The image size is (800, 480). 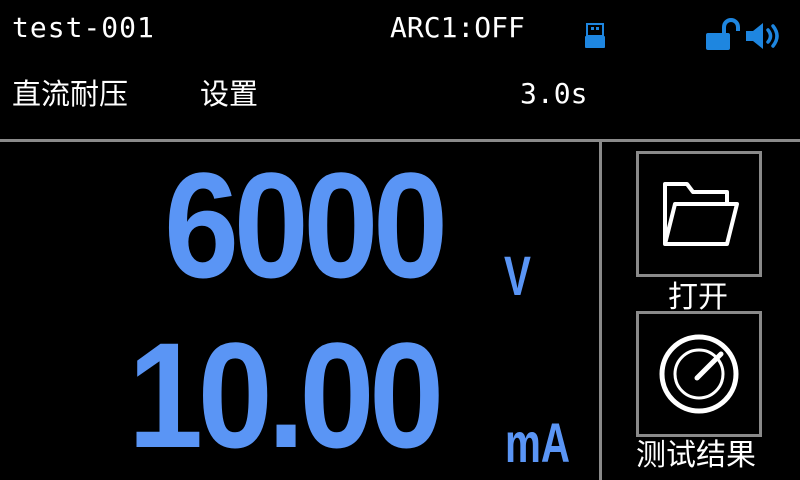 I want to click on voltage-reading: 6000, so click(x=306, y=225).